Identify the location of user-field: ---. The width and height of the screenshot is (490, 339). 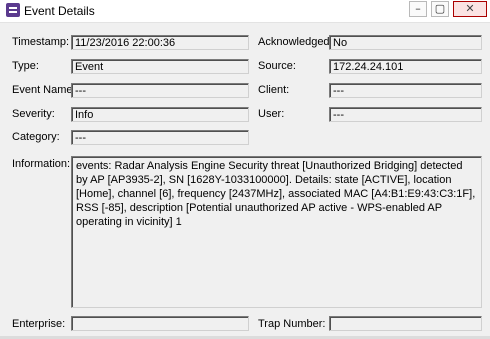
(405, 114).